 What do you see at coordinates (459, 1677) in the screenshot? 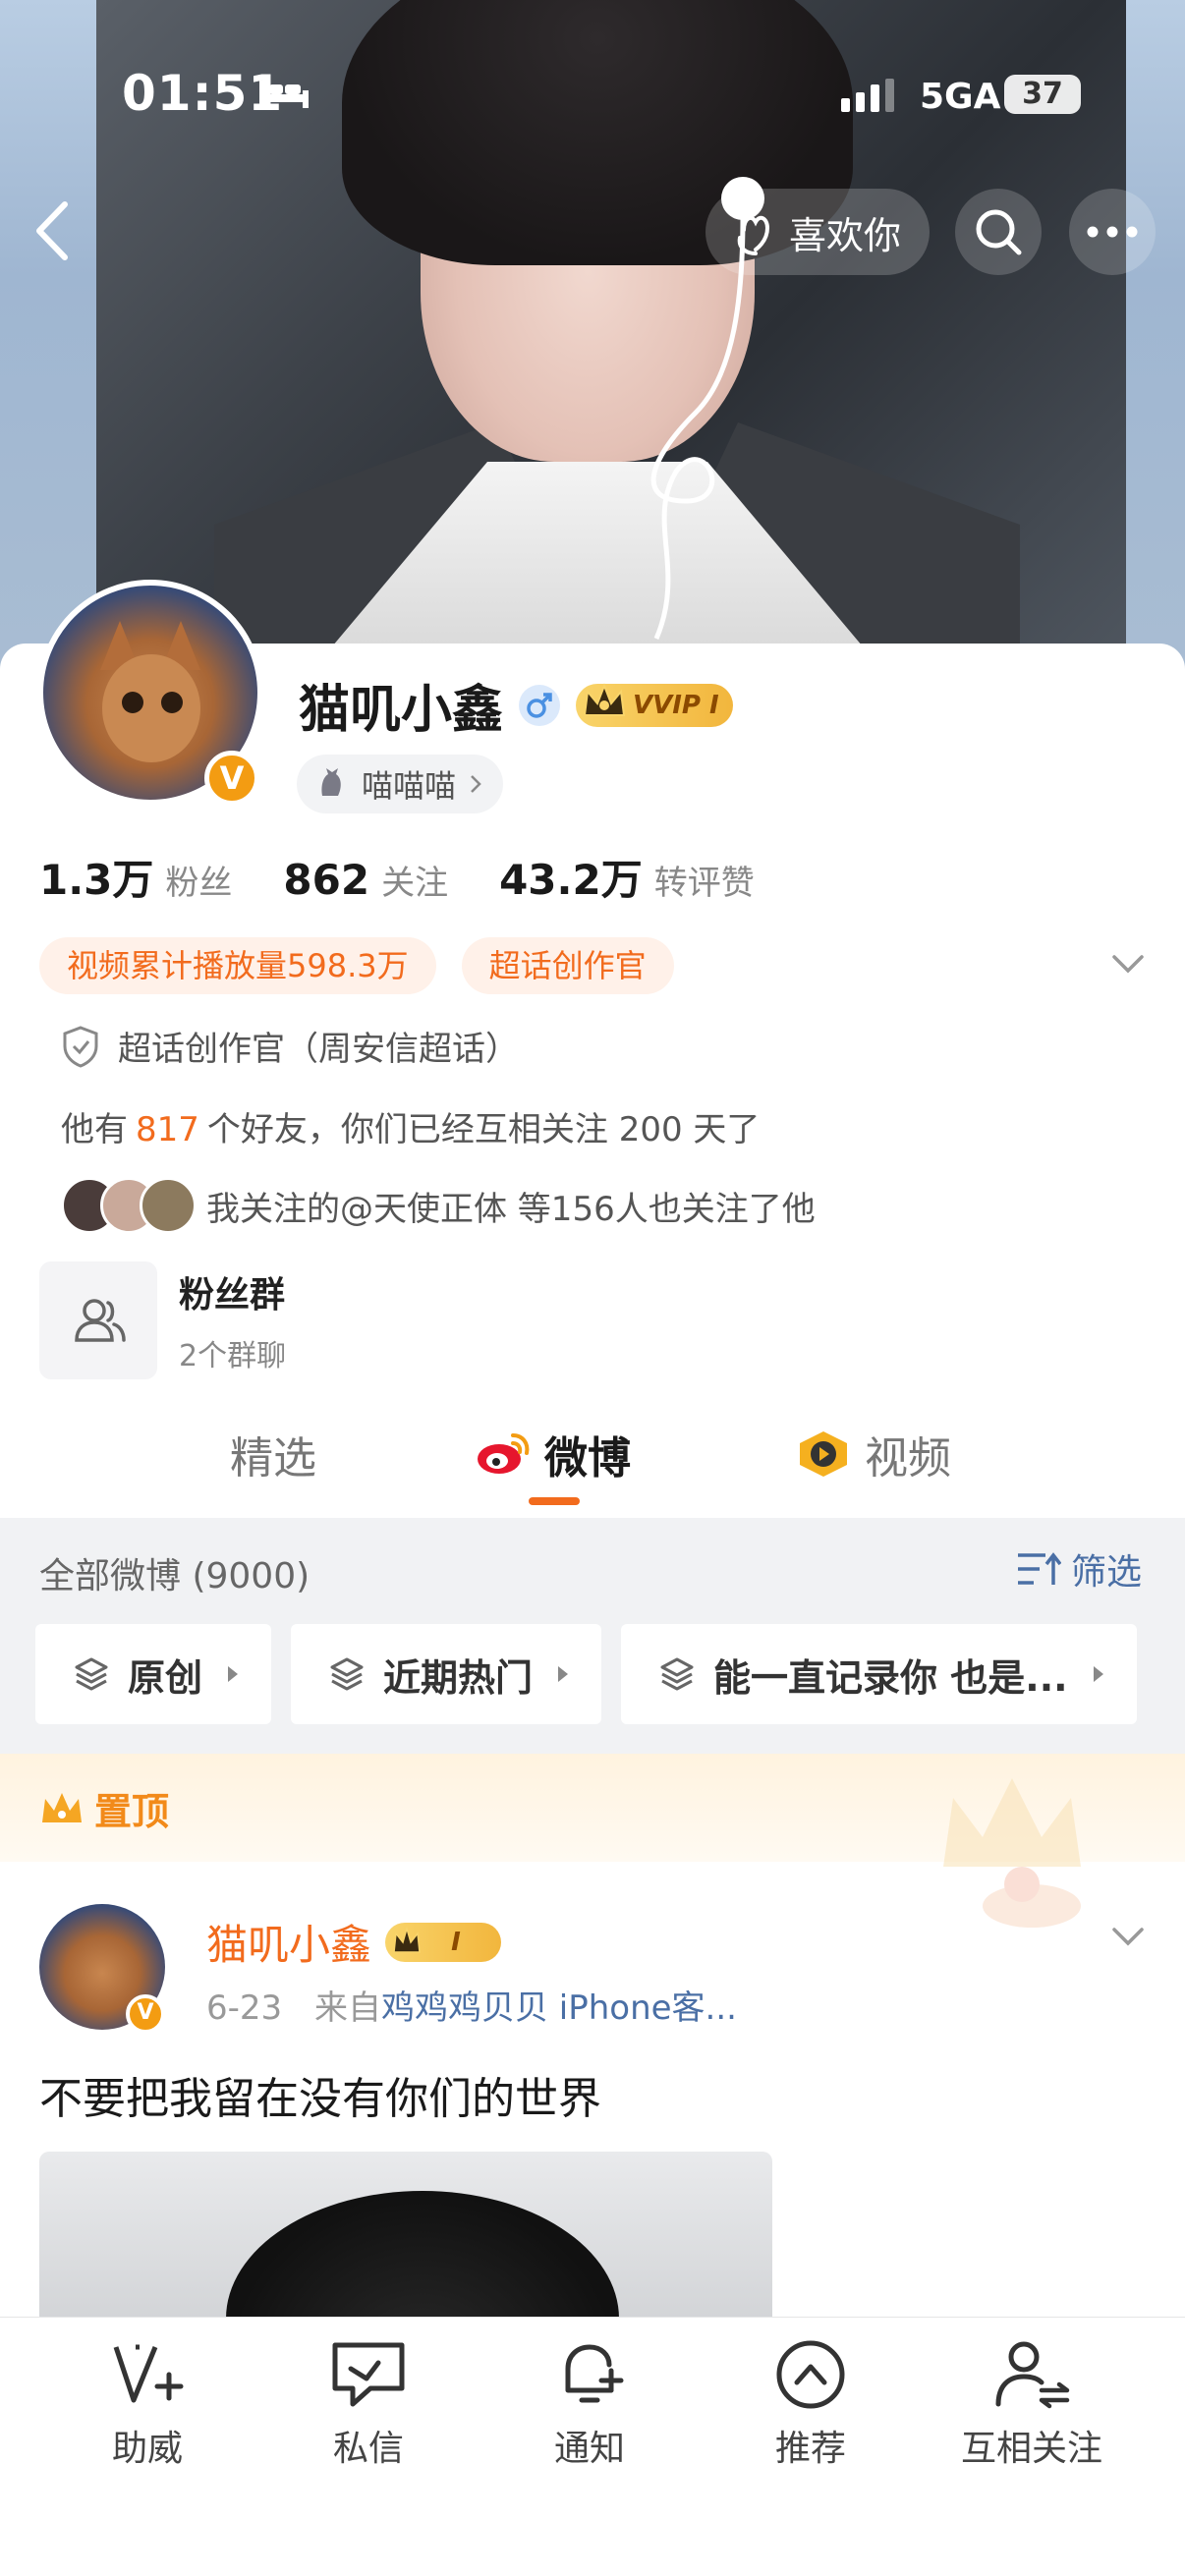
I see `chip-label: 近期热门` at bounding box center [459, 1677].